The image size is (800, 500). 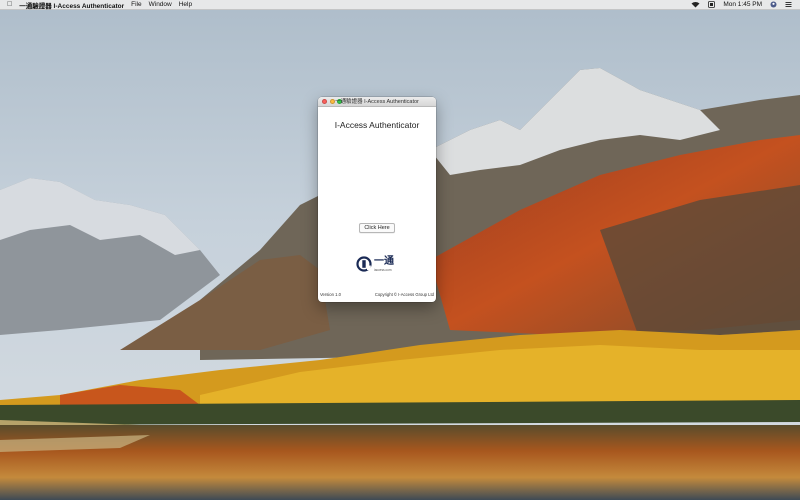 I want to click on window-titlebar: 一通驗證器 I-Access Authenticator, so click(x=377, y=102).